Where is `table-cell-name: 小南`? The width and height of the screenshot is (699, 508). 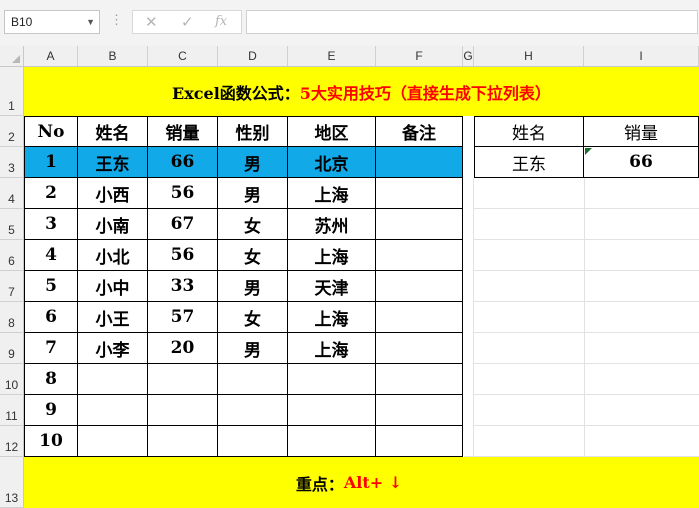
table-cell-name: 小南 is located at coordinates (113, 224).